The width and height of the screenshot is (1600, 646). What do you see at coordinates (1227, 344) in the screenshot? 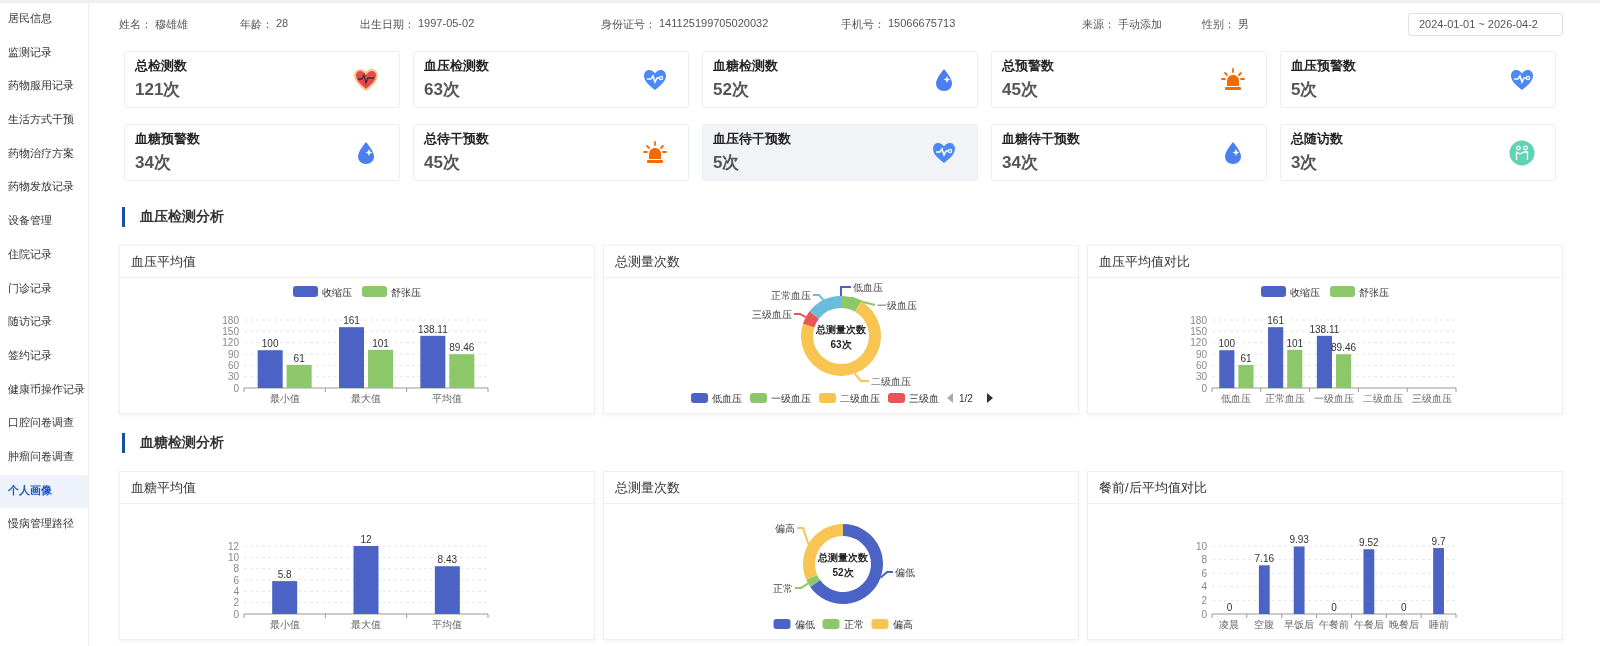
I see `data-label: 100` at bounding box center [1227, 344].